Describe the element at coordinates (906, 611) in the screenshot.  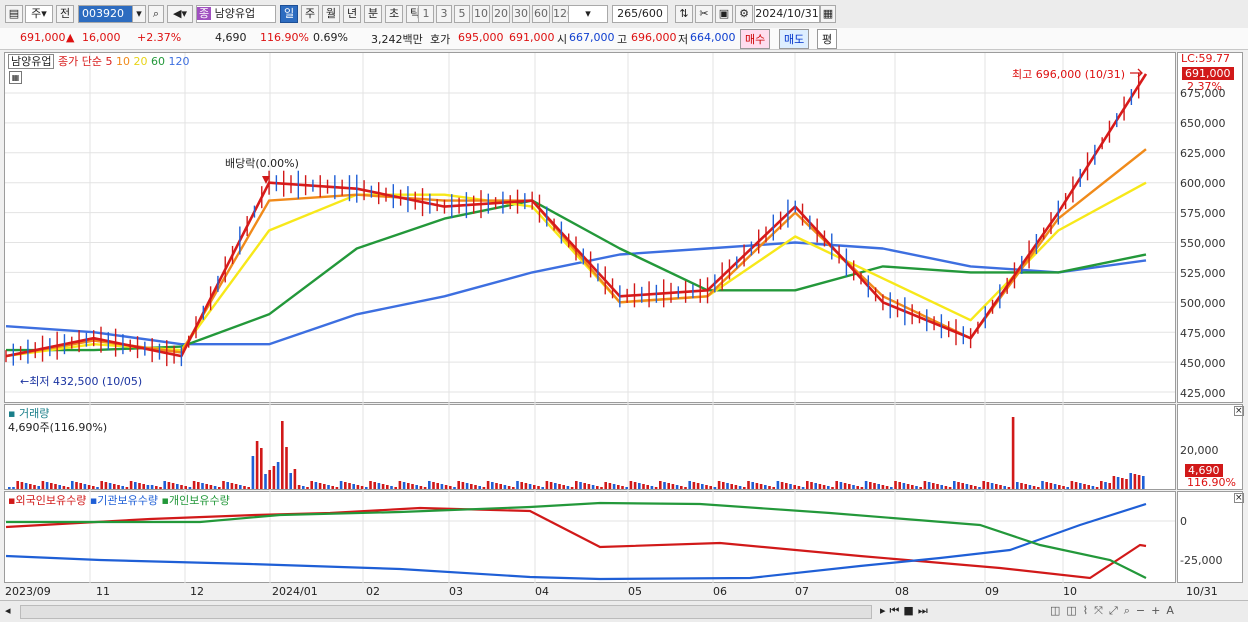
I see `playback-controls: ▸⏮■⏭` at that location.